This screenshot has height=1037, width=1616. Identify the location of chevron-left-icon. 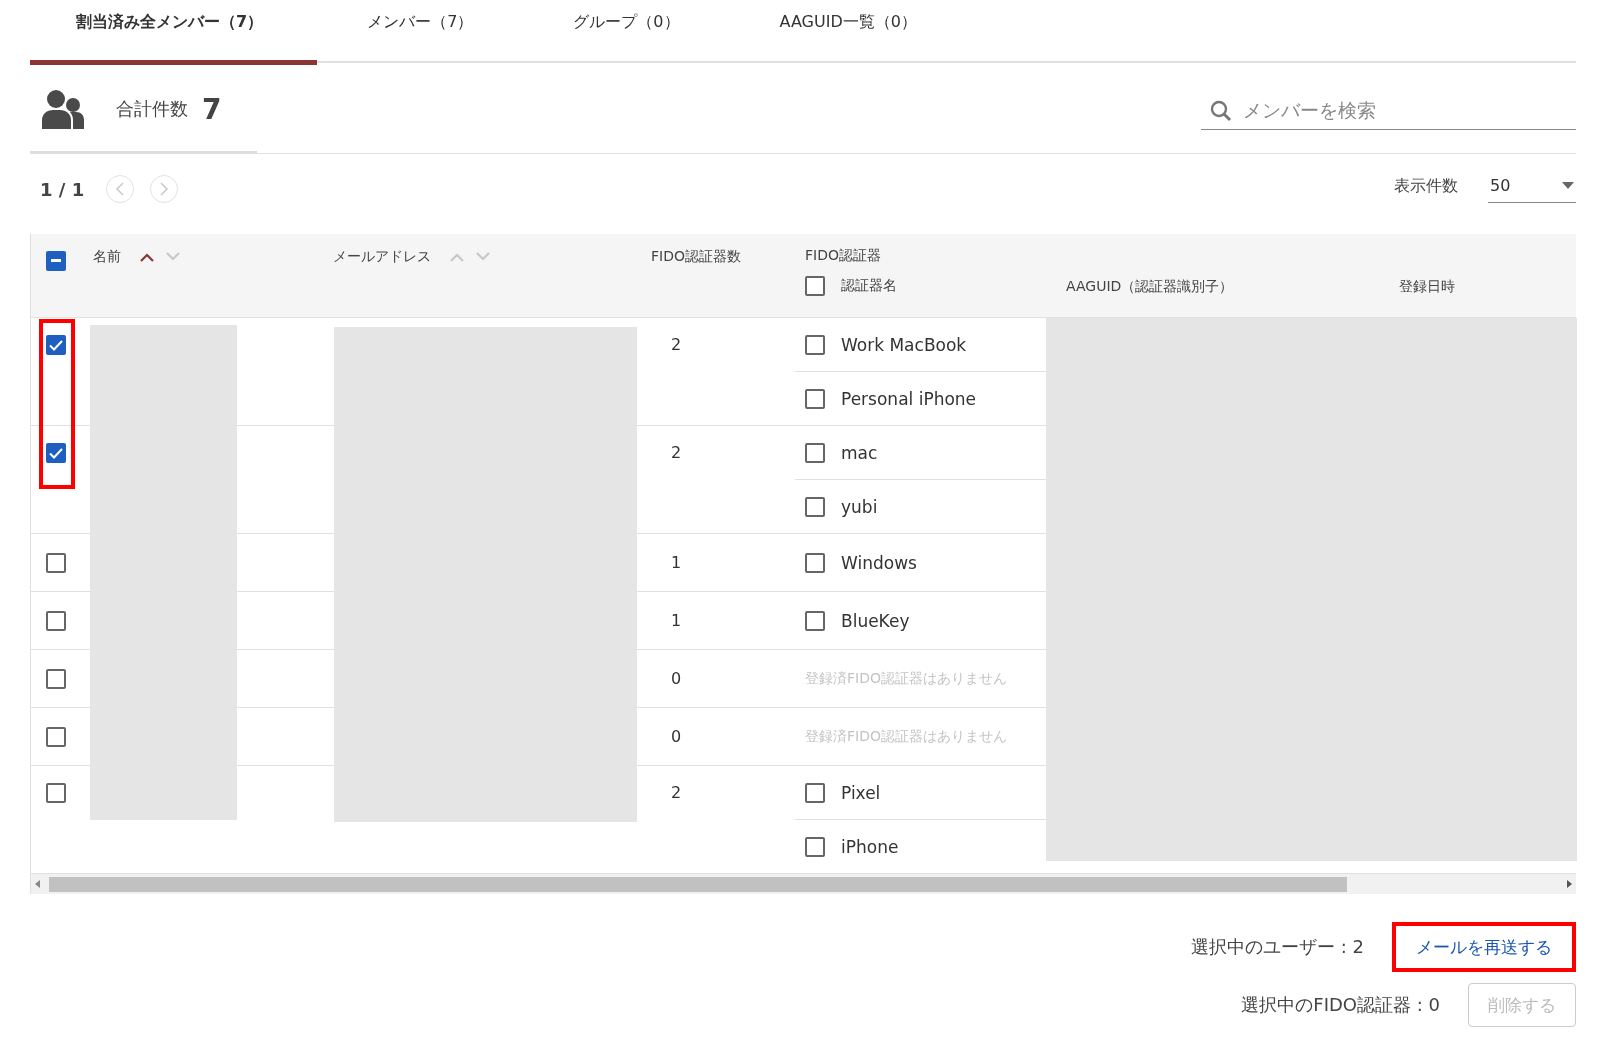
(120, 189).